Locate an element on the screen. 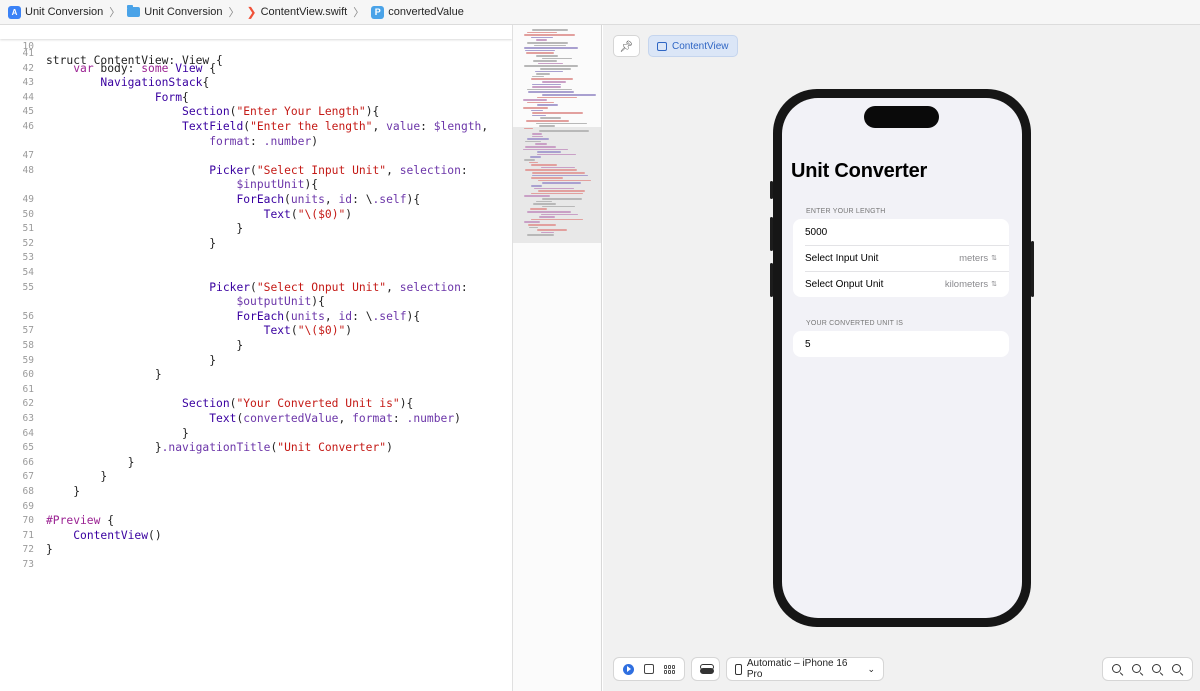  code-line-row: 56 ForEach(units, id: \.self){ is located at coordinates (256, 317).